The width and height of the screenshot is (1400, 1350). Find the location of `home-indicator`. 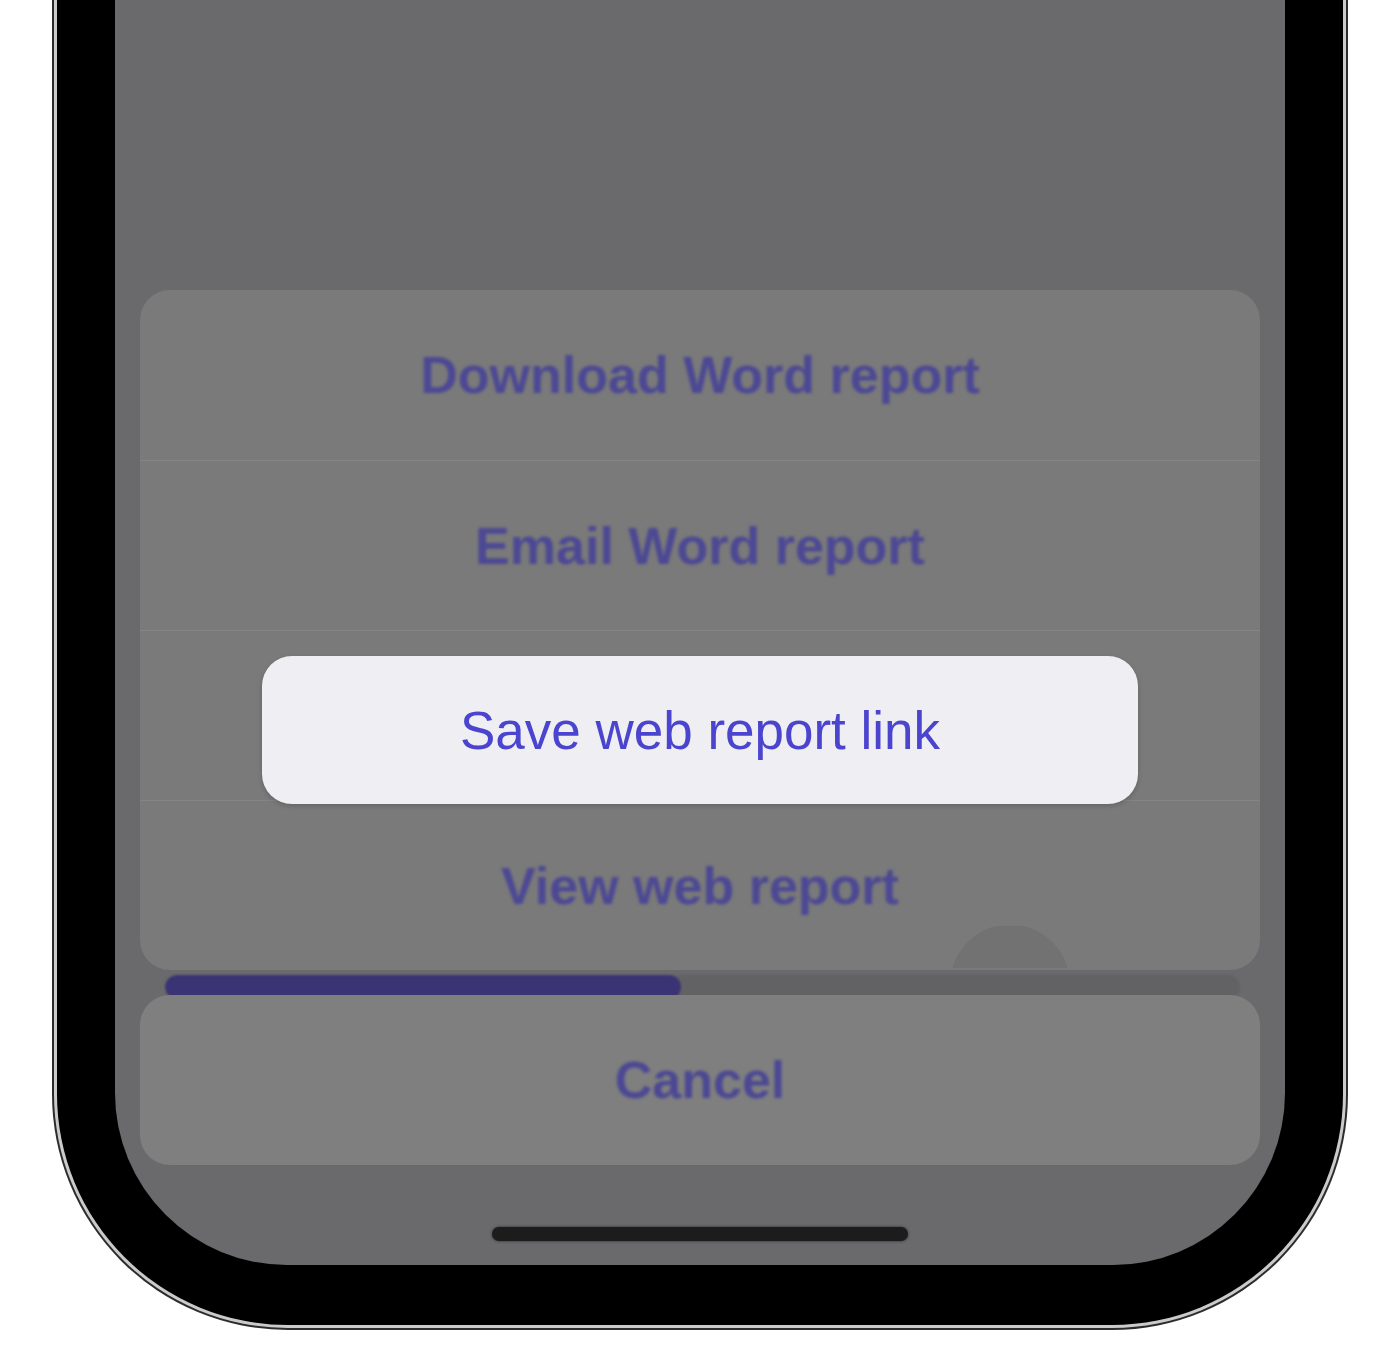

home-indicator is located at coordinates (700, 1234).